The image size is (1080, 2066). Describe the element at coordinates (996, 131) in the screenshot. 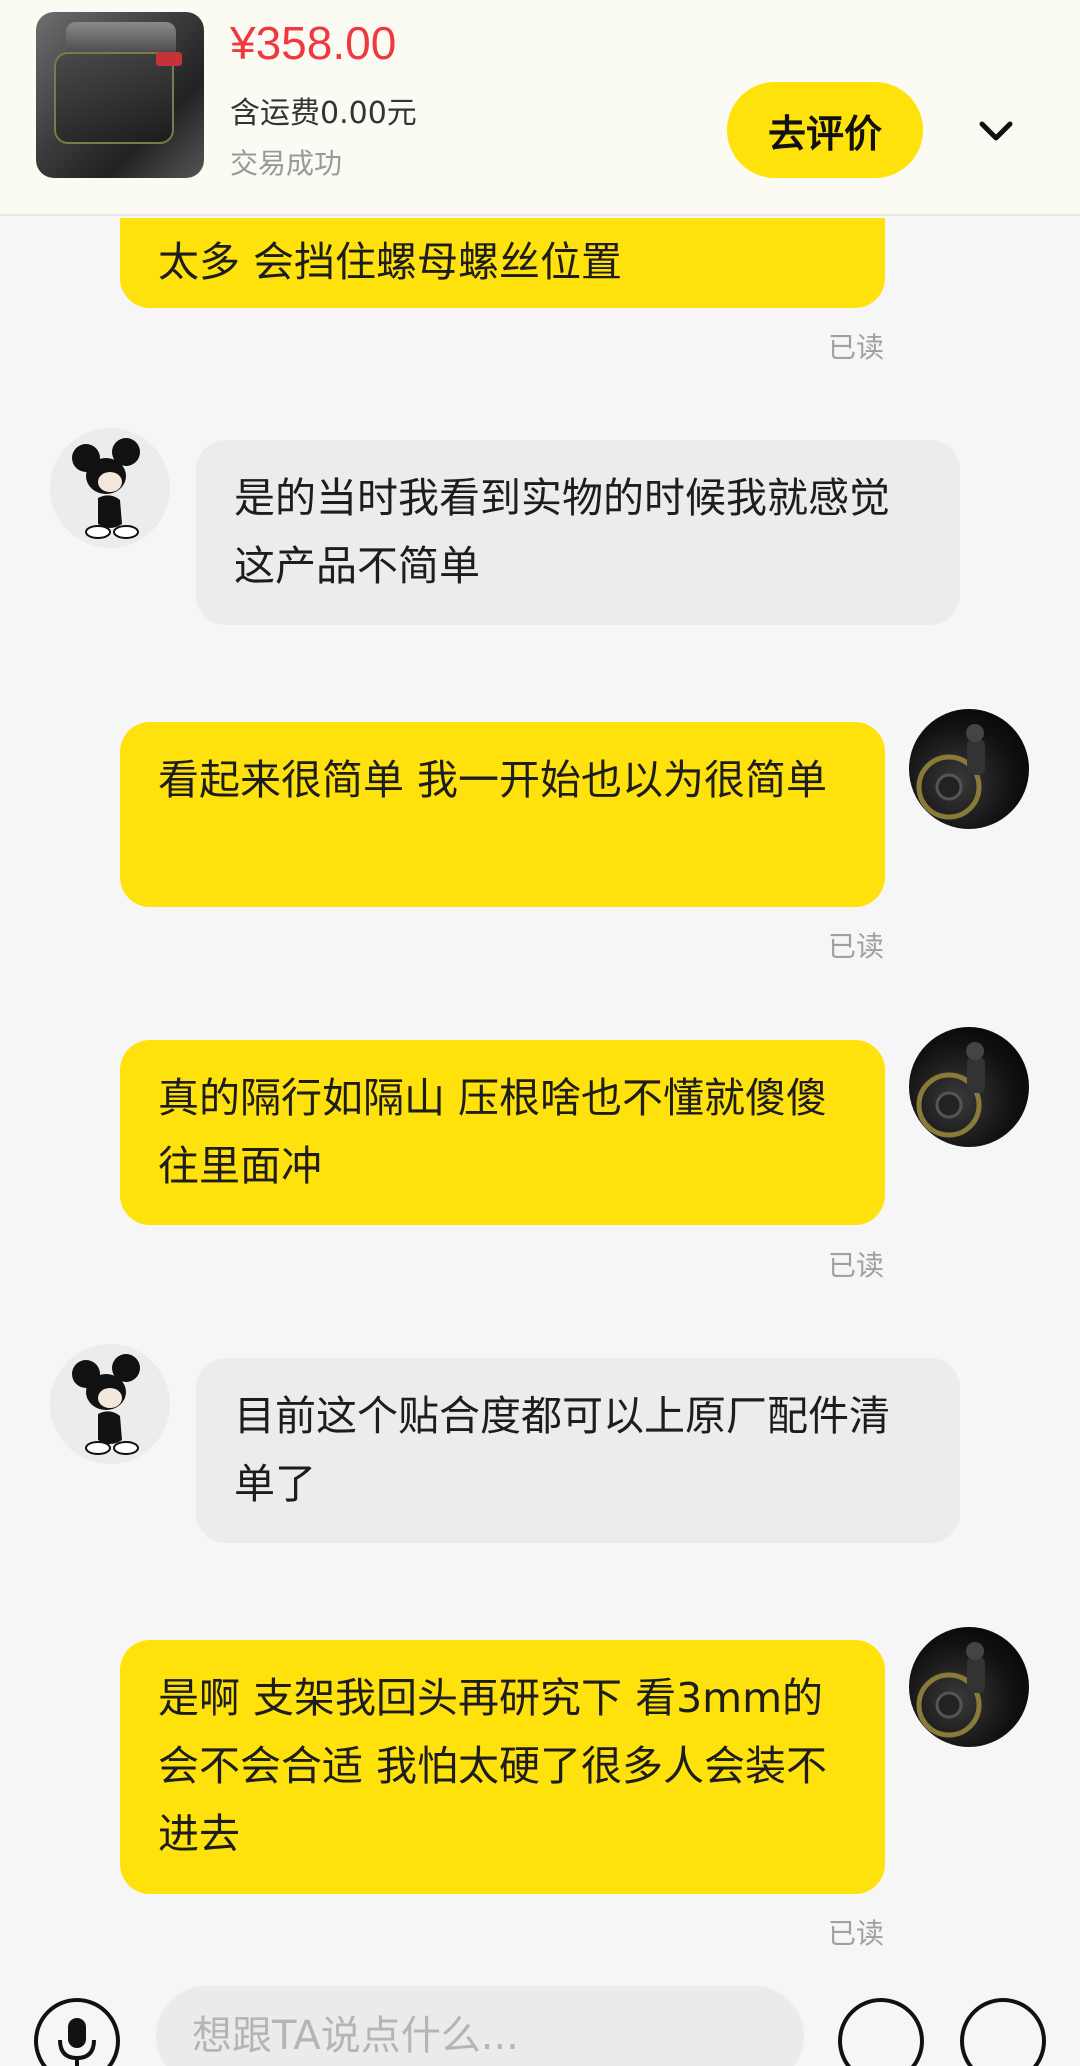

I see `chevron-down-icon` at that location.